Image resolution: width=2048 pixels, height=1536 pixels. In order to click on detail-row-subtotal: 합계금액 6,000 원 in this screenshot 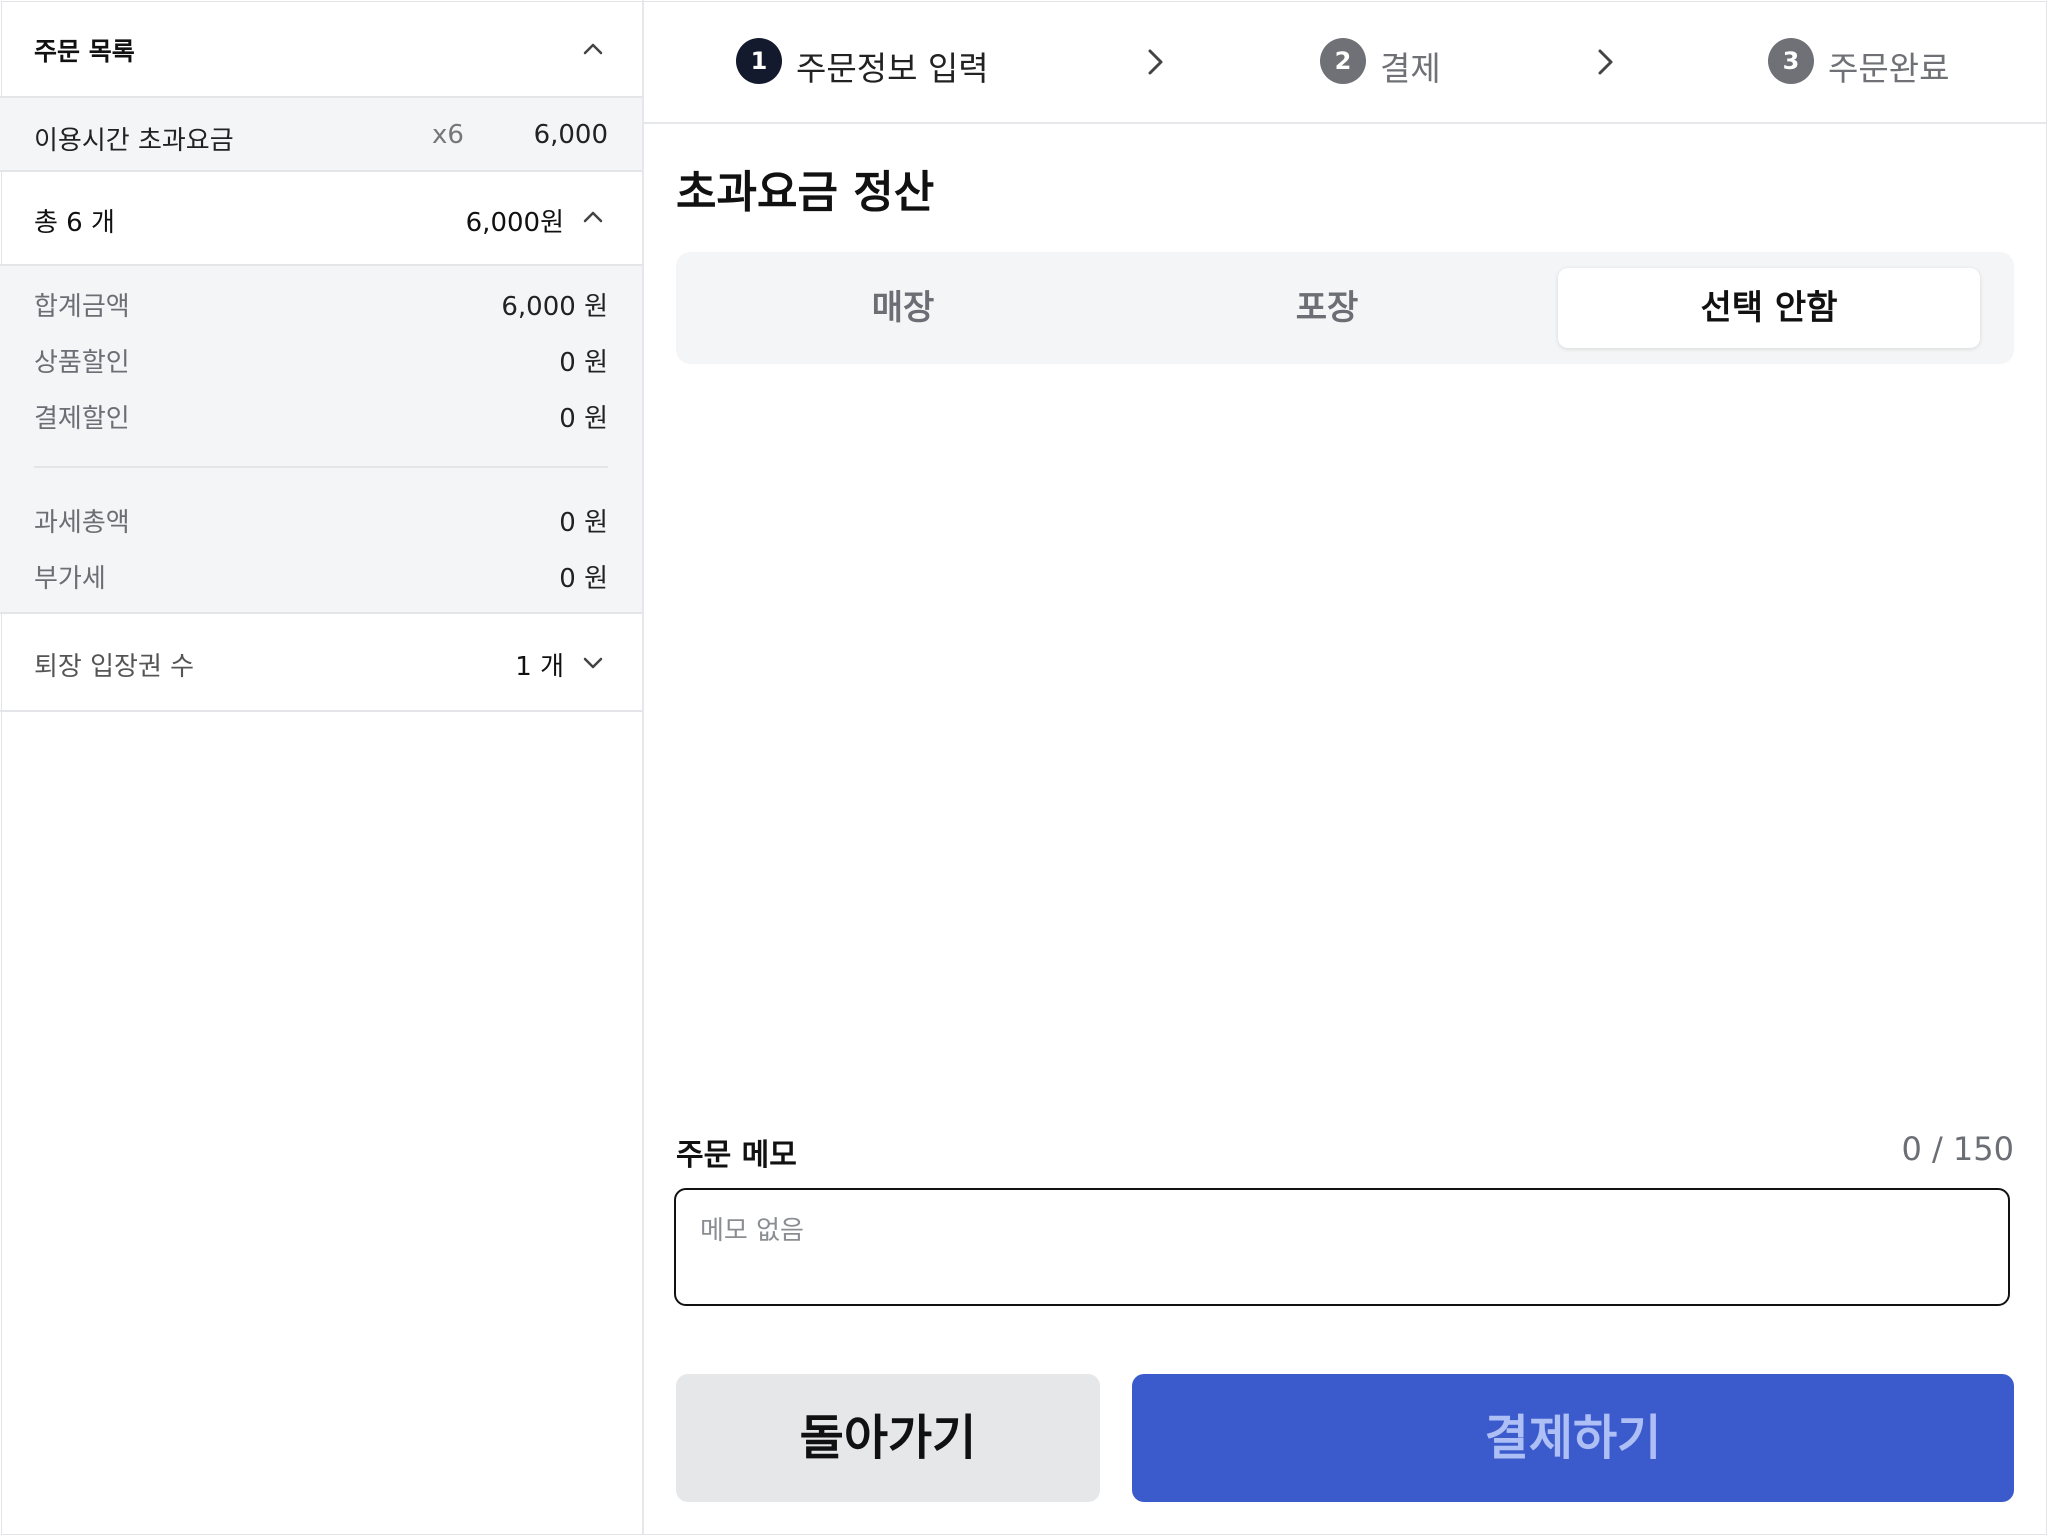, I will do `click(321, 306)`.